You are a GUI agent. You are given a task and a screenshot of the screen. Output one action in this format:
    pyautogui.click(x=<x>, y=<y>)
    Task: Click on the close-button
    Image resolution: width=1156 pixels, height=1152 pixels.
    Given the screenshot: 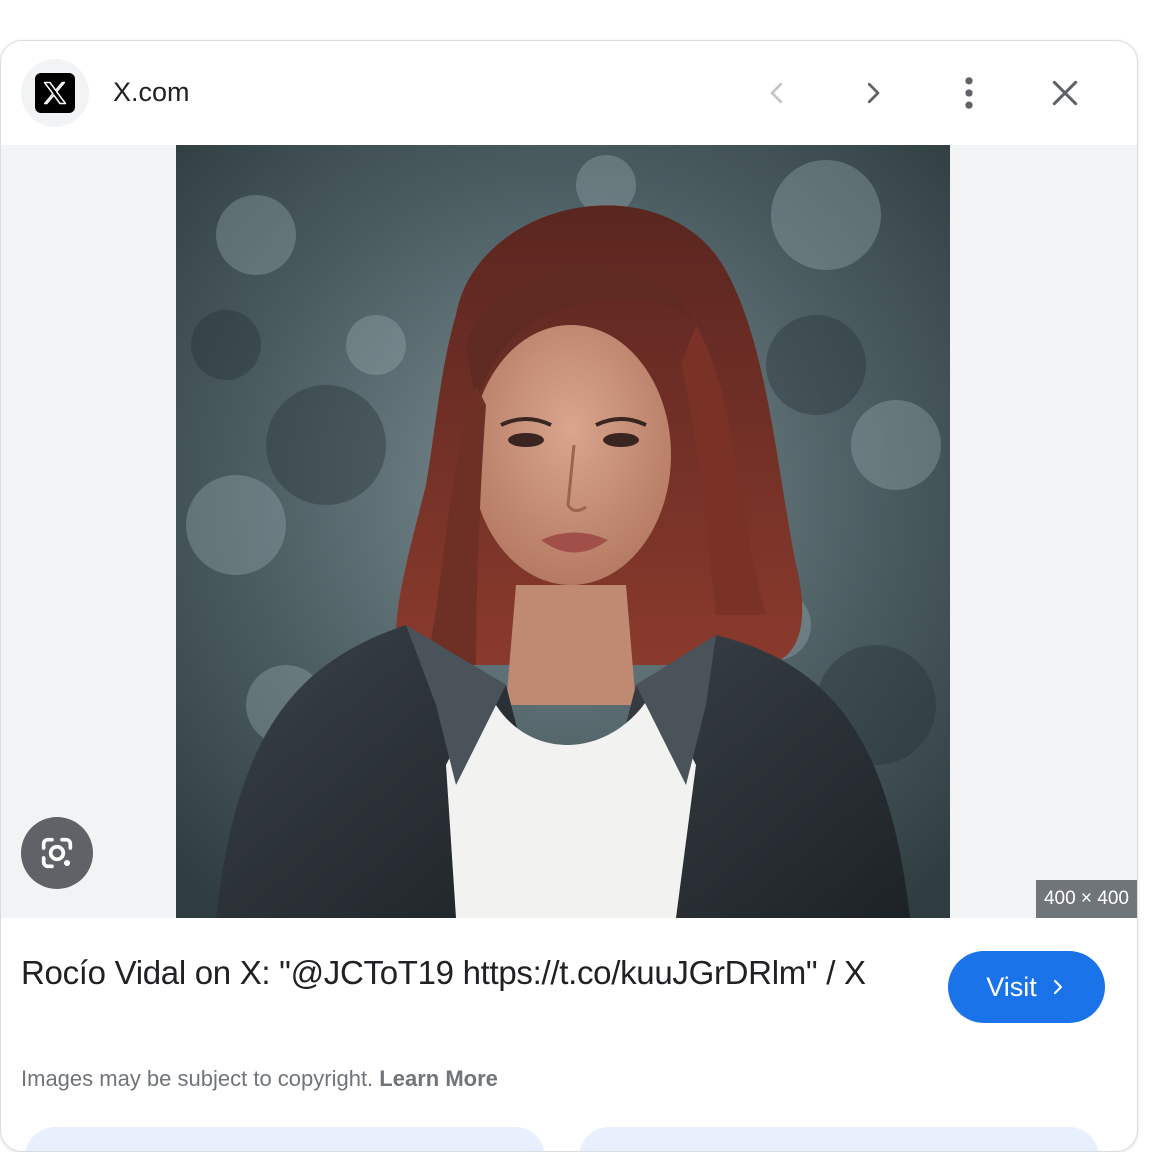 What is the action you would take?
    pyautogui.click(x=1065, y=93)
    